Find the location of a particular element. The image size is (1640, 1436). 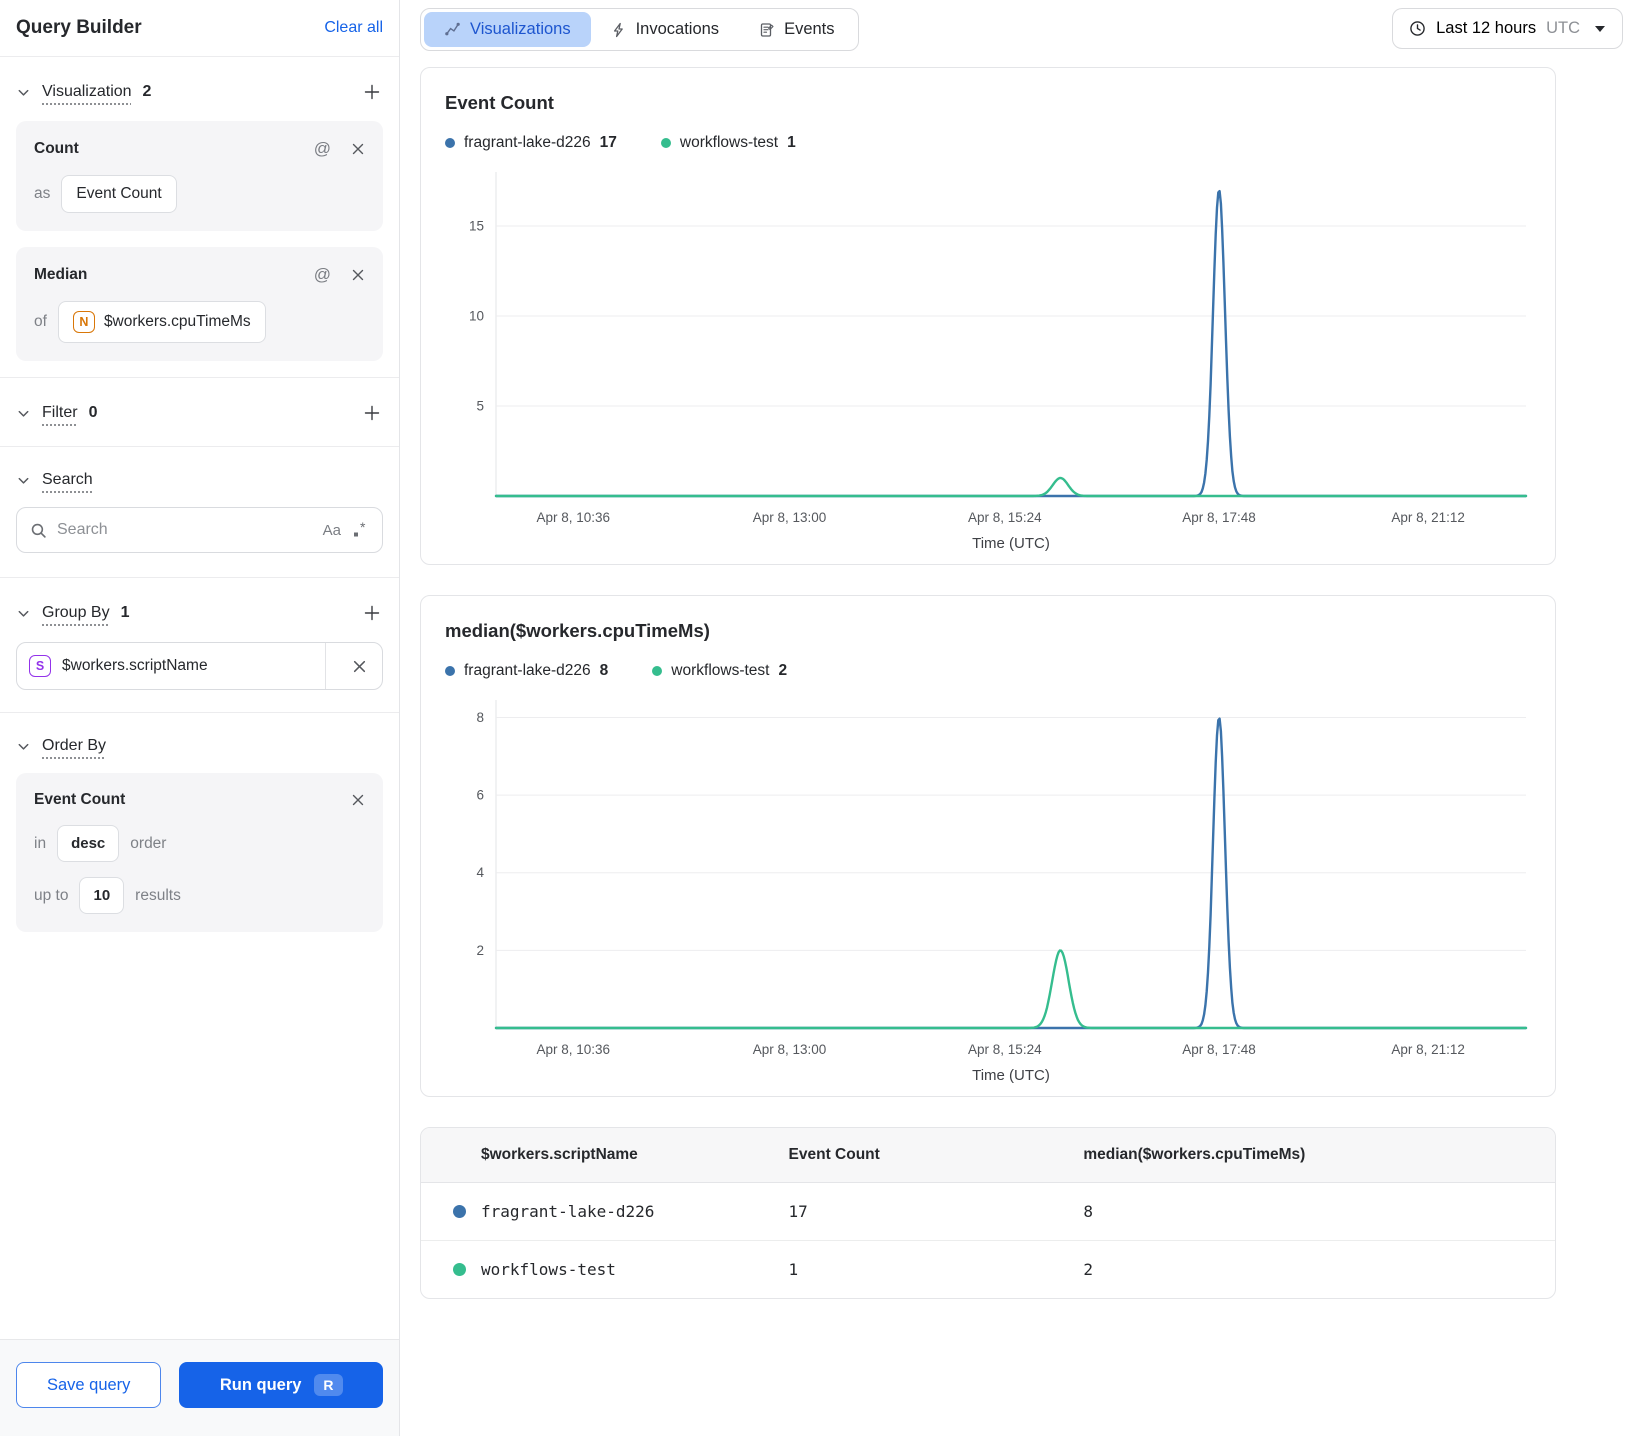

clear-all-button: Clear all is located at coordinates (353, 28).